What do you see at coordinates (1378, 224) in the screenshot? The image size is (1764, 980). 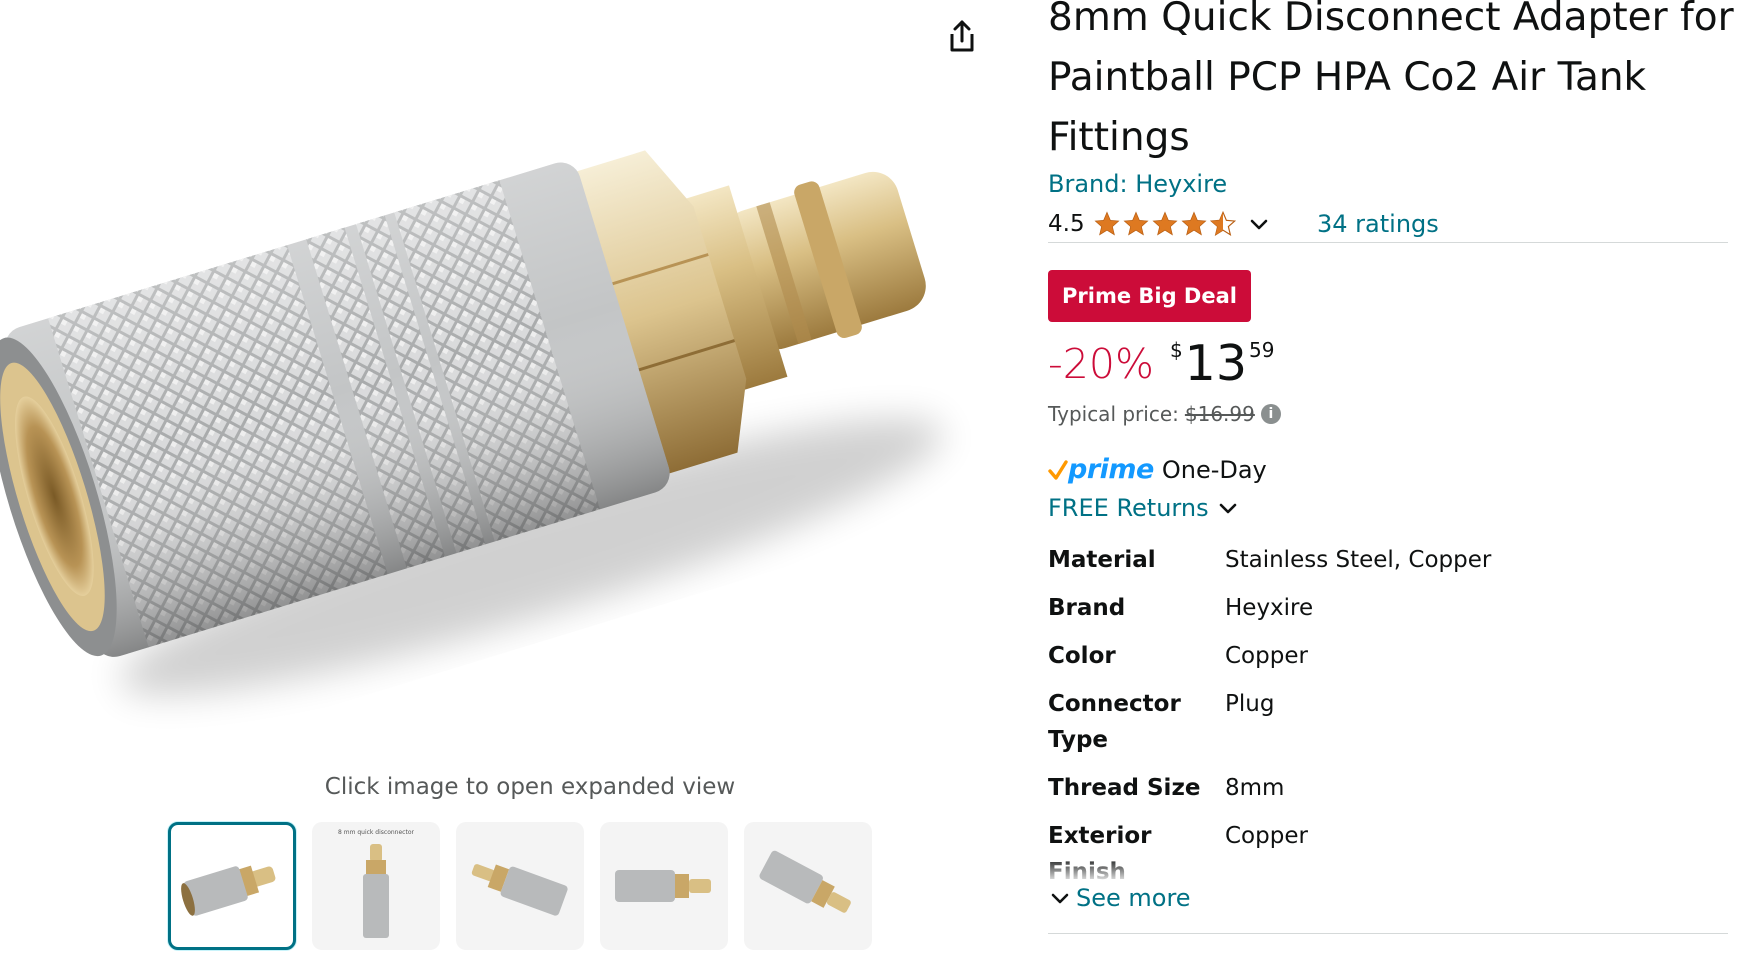 I see `ratings-count-link: 34 ratings` at bounding box center [1378, 224].